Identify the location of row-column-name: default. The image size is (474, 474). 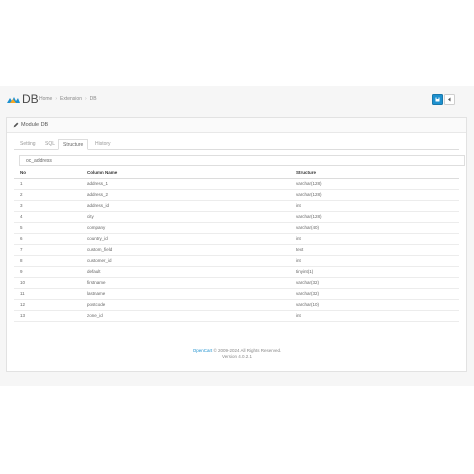
(94, 271).